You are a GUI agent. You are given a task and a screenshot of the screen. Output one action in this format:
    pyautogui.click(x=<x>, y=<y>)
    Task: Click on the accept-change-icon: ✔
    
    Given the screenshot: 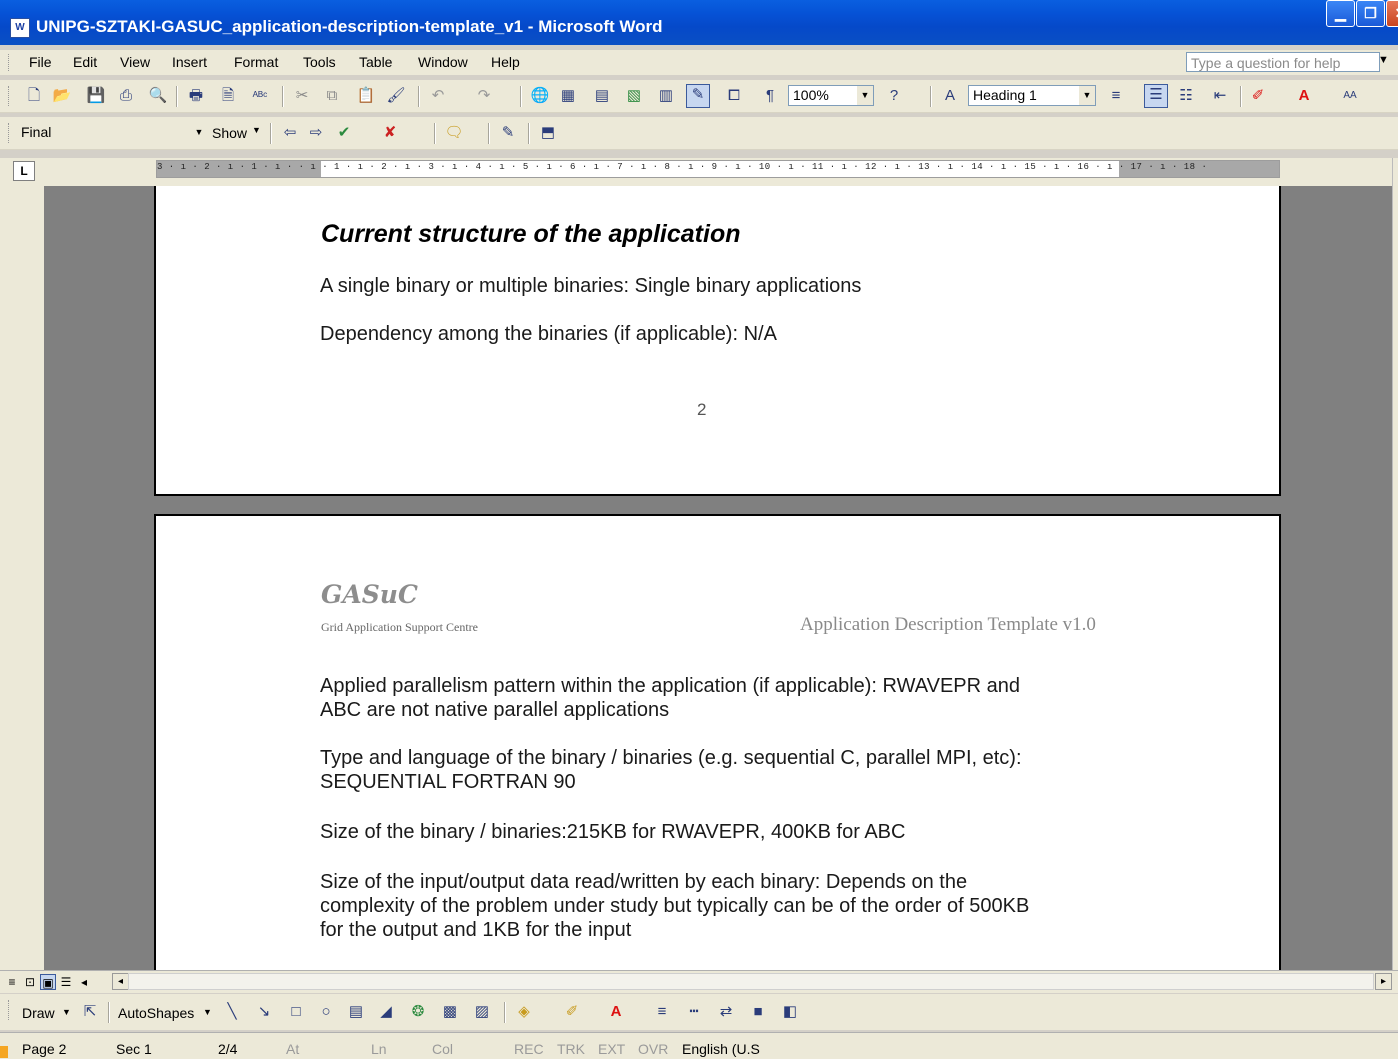 What is the action you would take?
    pyautogui.click(x=344, y=133)
    